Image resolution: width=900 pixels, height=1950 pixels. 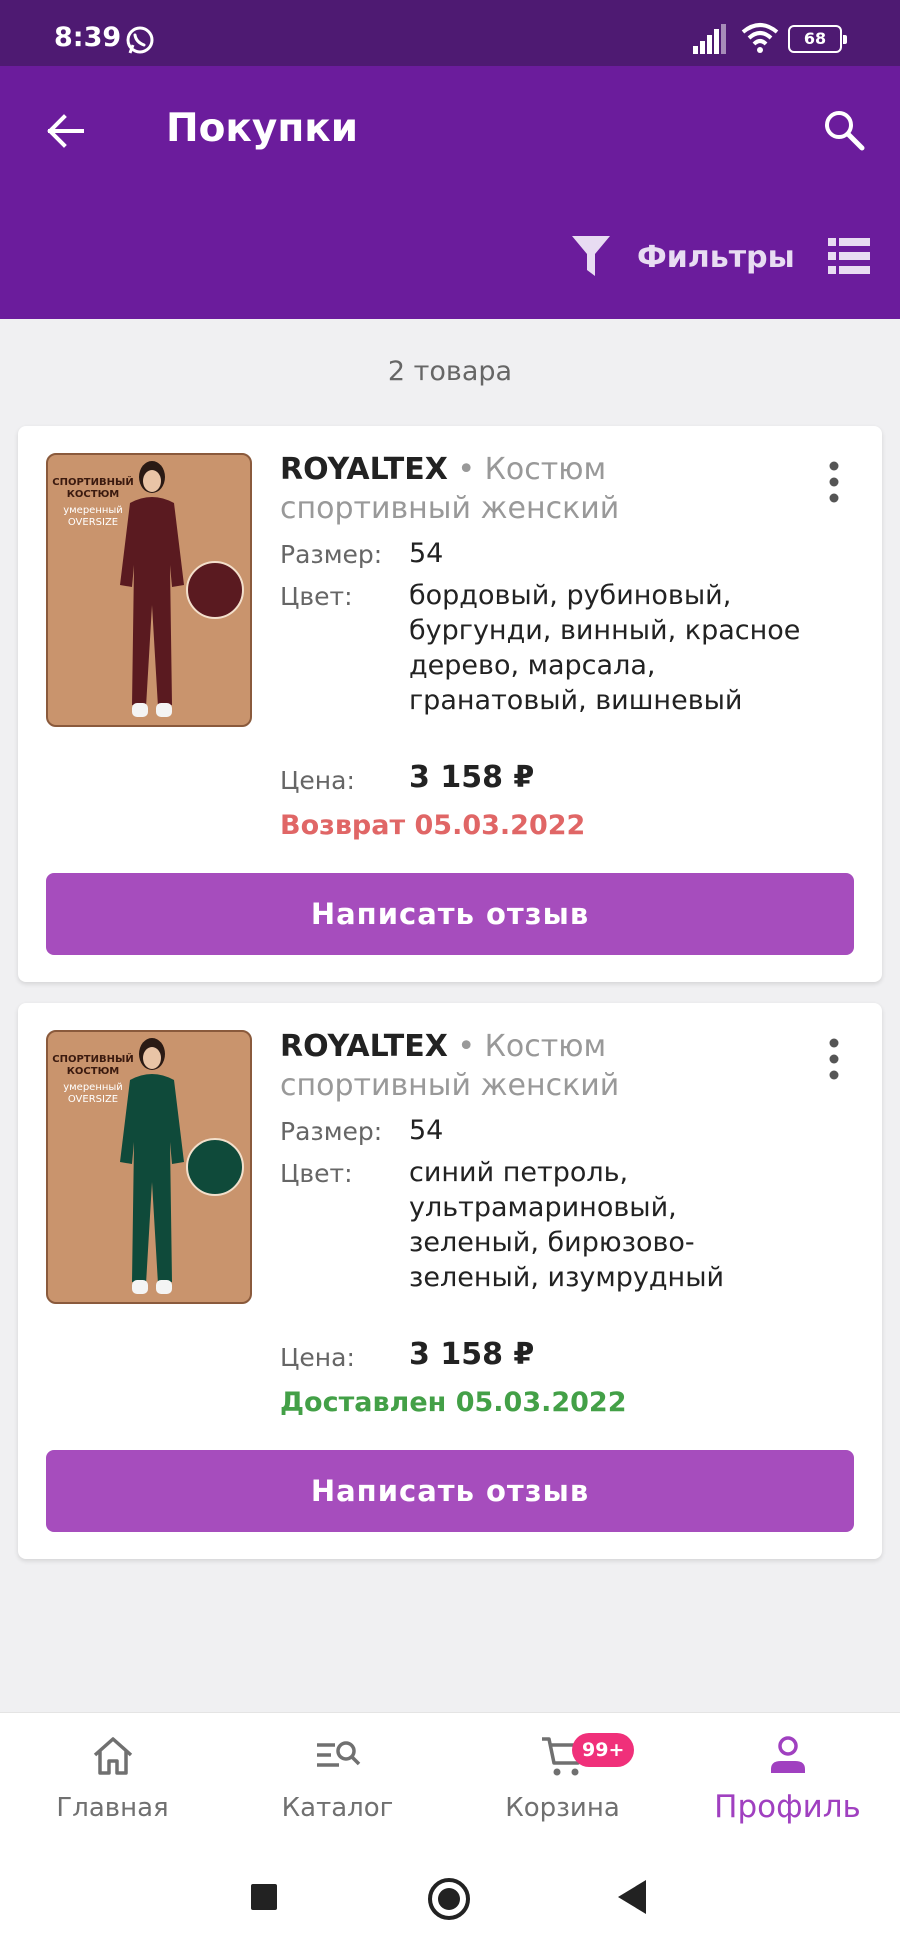 What do you see at coordinates (716, 257) in the screenshot?
I see `filters-button: Фильтры` at bounding box center [716, 257].